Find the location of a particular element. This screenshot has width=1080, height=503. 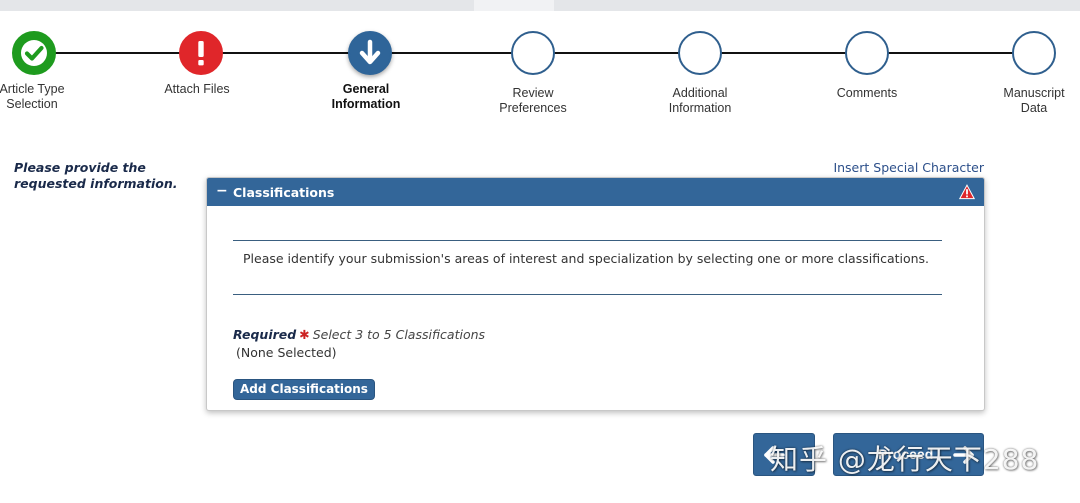

classifications-panel-header: − Classifications is located at coordinates (595, 192).